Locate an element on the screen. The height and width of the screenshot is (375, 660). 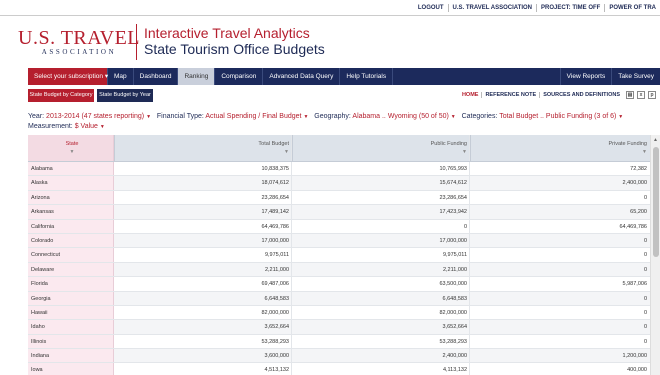
table-scrollbar: ▲ is located at coordinates (655, 255).